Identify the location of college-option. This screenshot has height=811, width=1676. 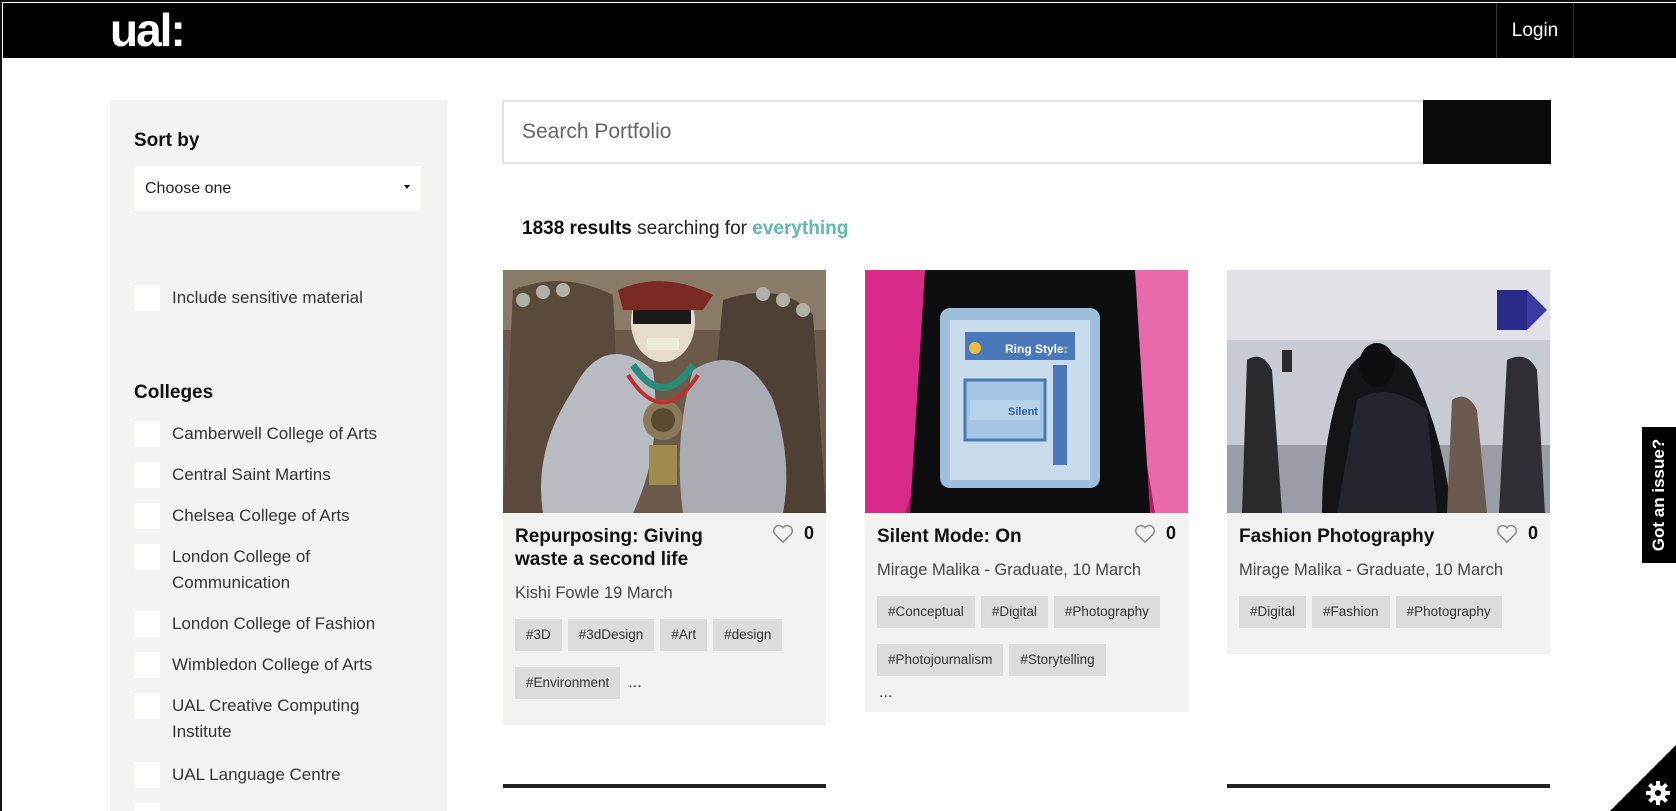
(284, 807).